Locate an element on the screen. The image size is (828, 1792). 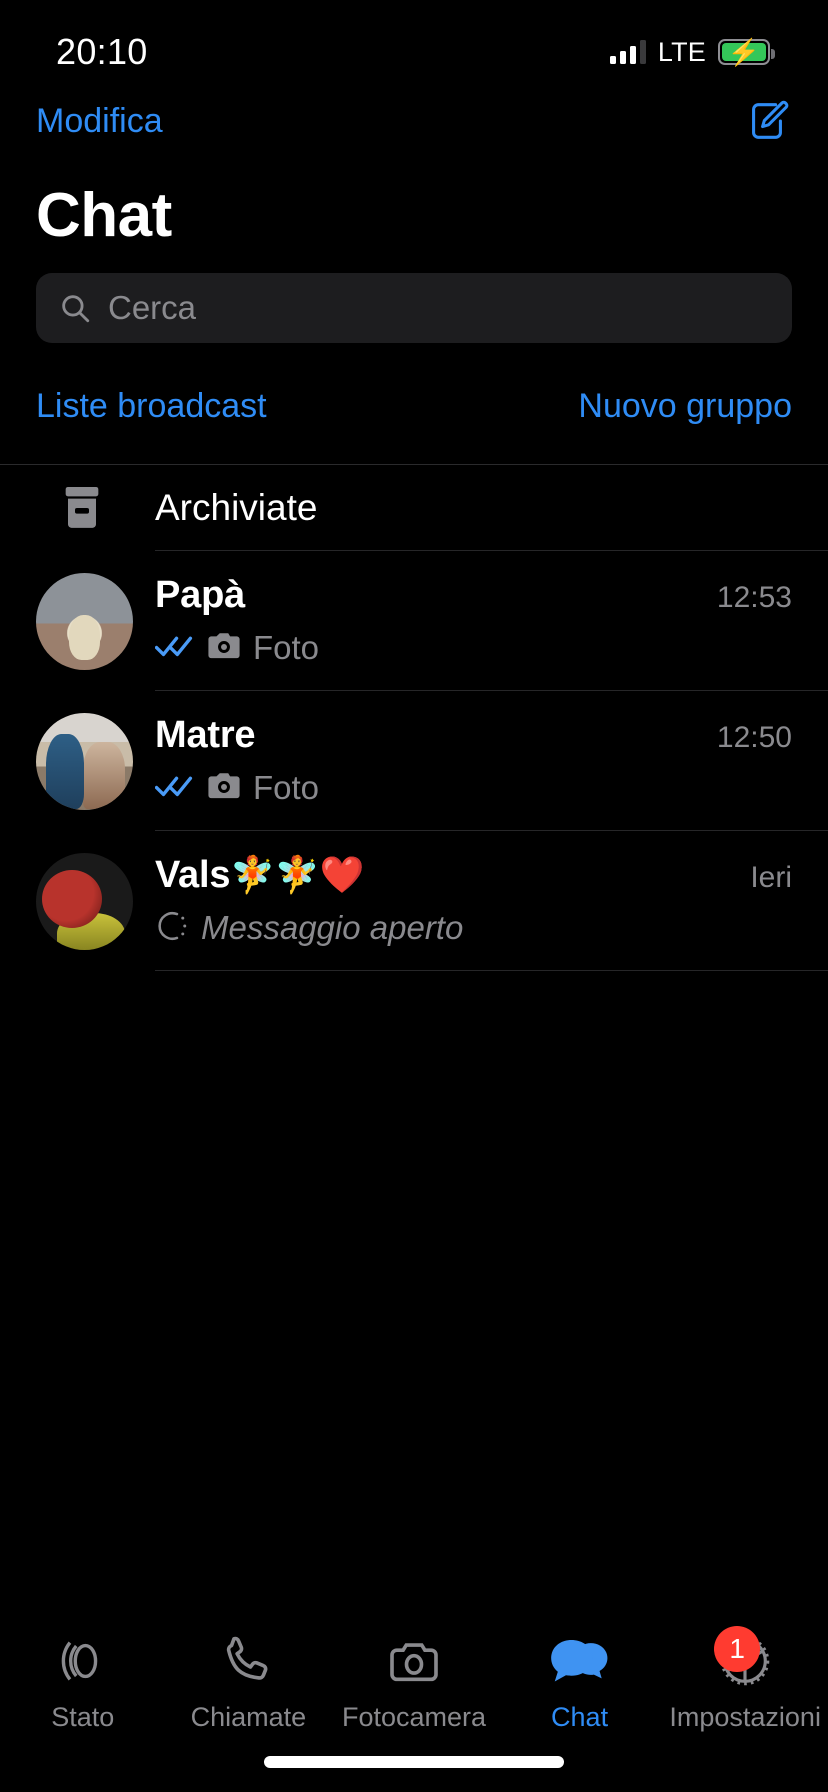
tab-stato: Stato is located at coordinates (83, 1681).